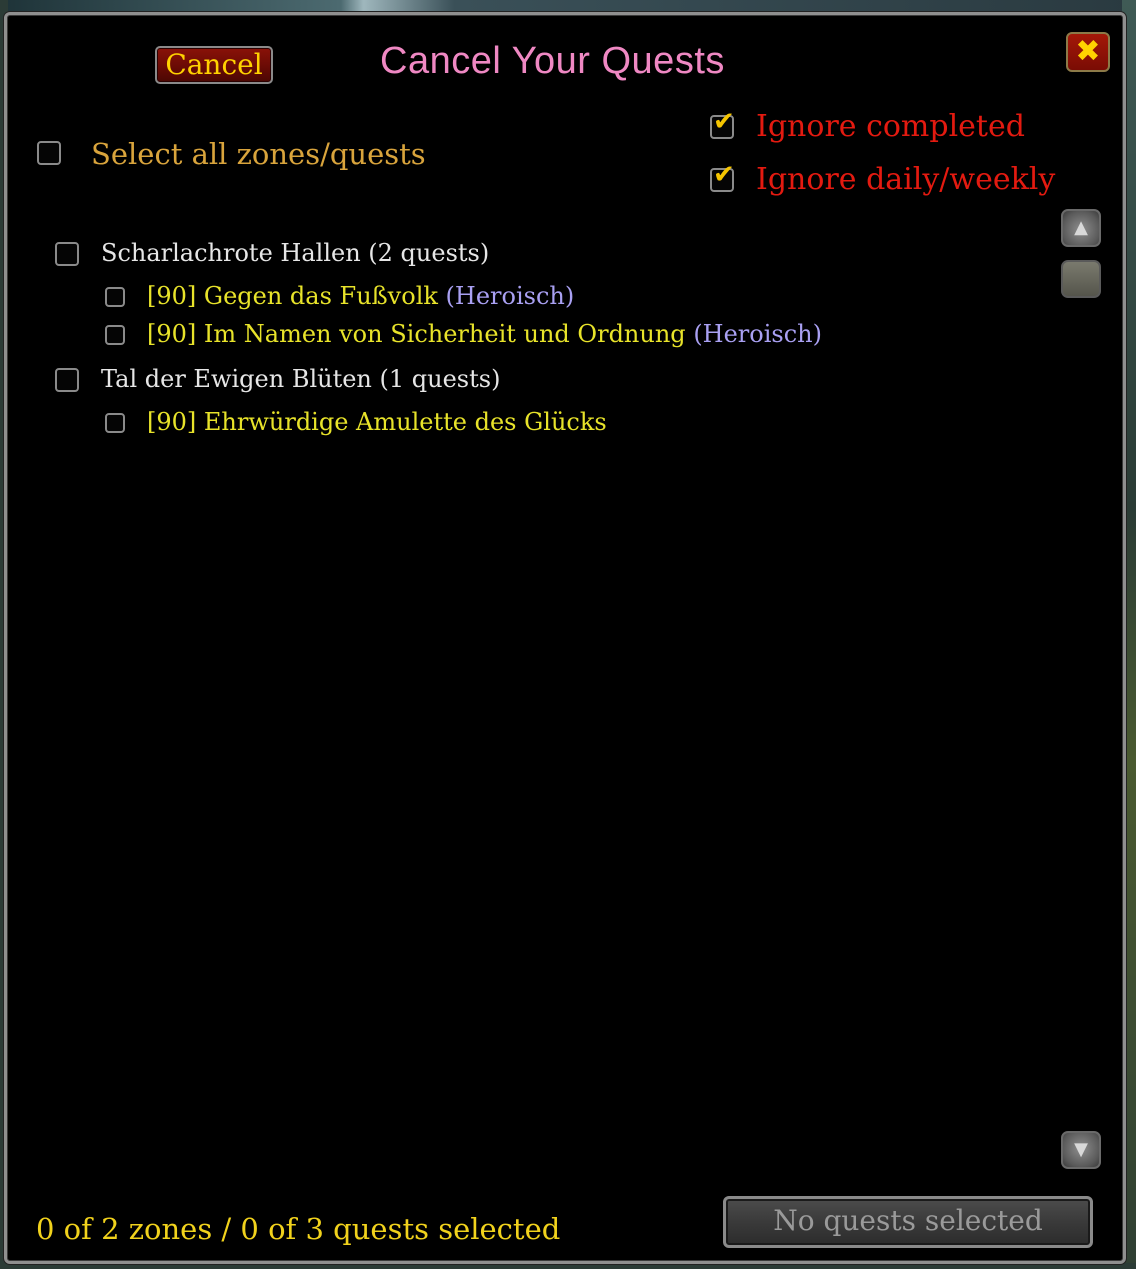 This screenshot has height=1269, width=1136. What do you see at coordinates (295, 253) in the screenshot?
I see `zone-label: Scharlachrote Hallen (2 quests)` at bounding box center [295, 253].